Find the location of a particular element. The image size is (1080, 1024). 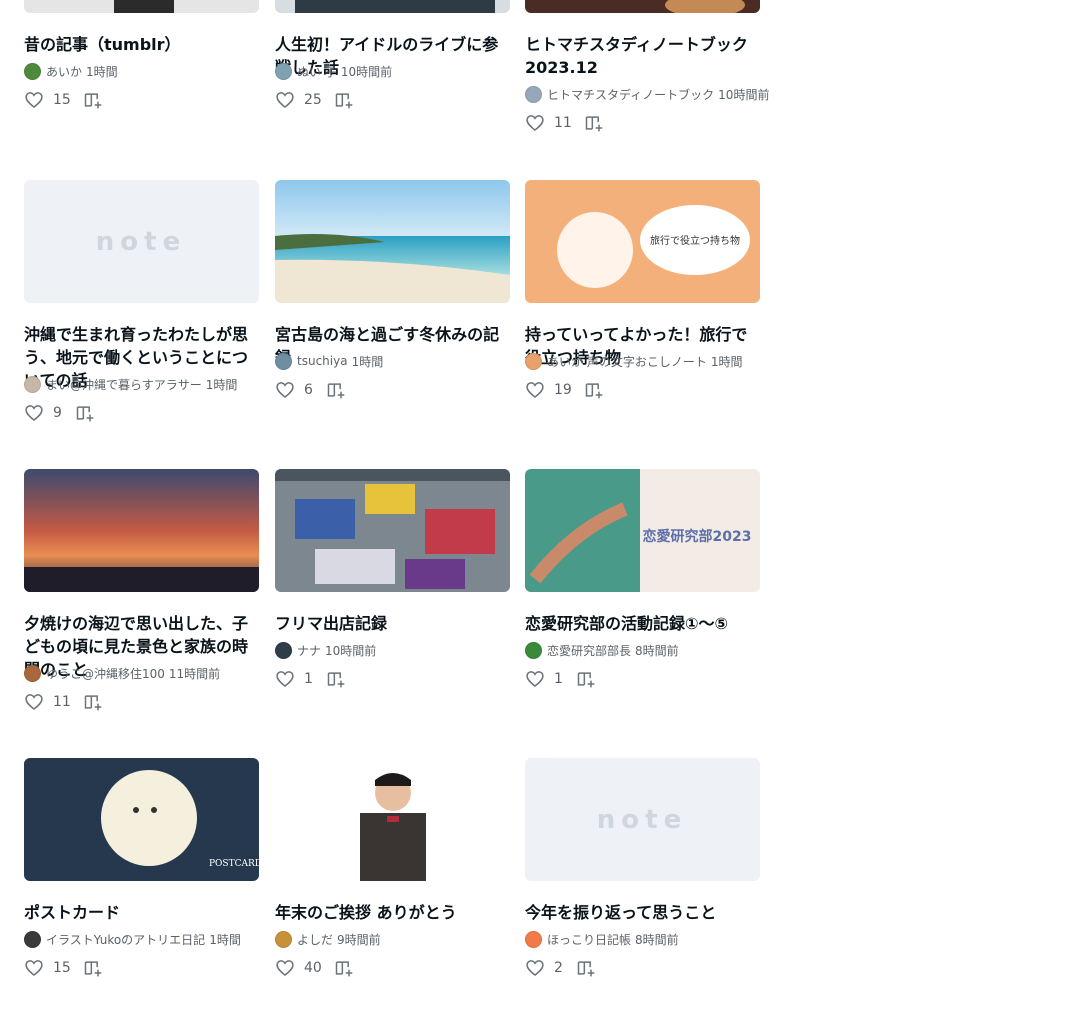

article-title: 年末のご挨拶 ありがとう is located at coordinates (392, 912).